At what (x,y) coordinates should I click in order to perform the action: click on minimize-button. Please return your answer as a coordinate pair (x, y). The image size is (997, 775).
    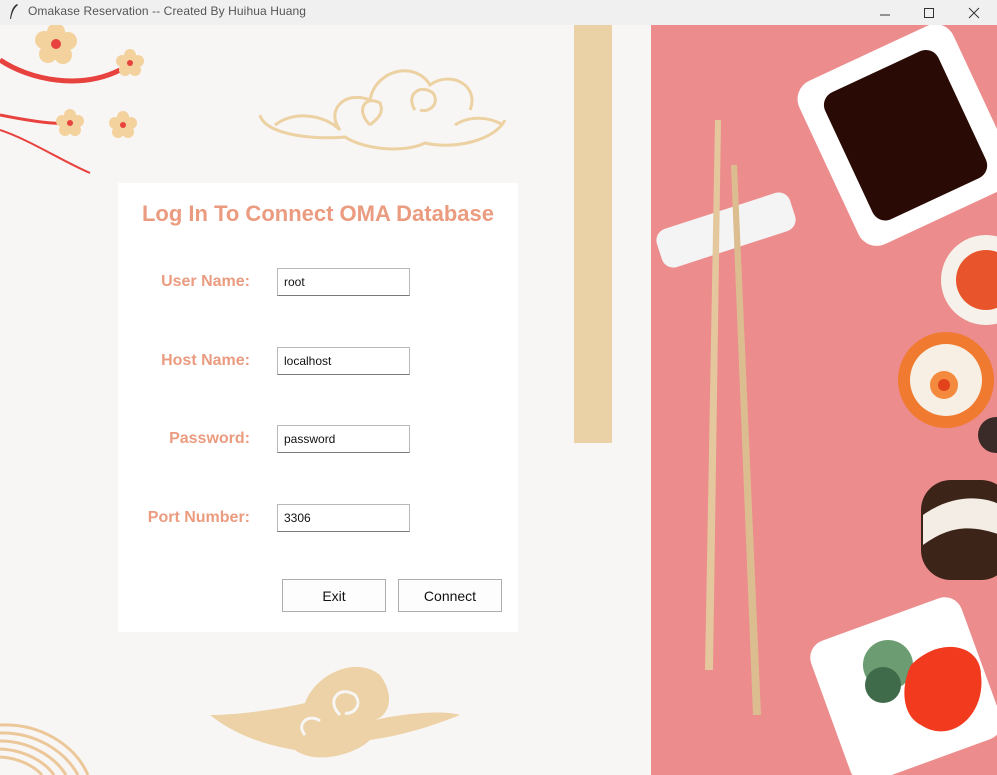
    Looking at the image, I should click on (885, 12).